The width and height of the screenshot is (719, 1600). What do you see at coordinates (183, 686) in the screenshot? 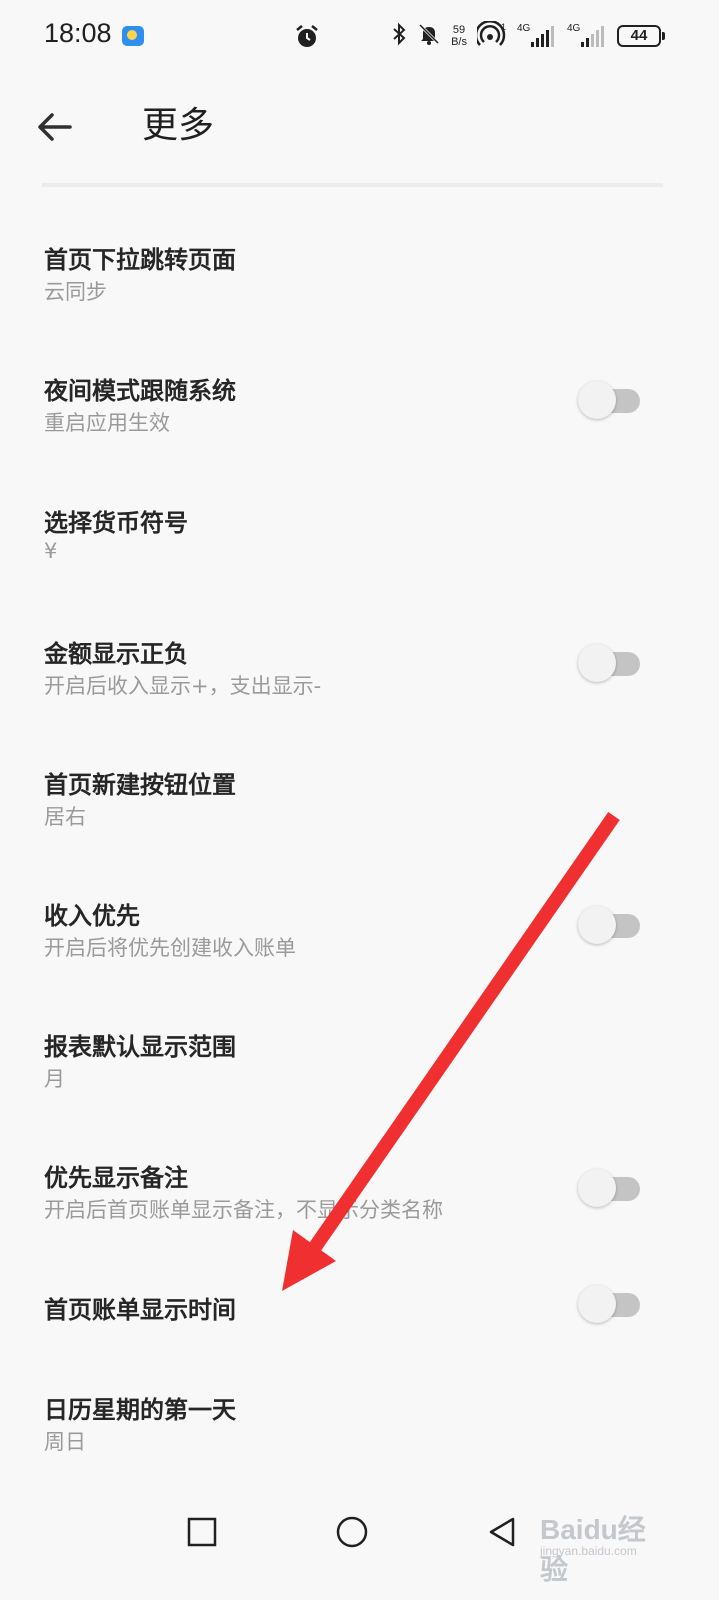
I see `setting-subtitle: 开启后收入显示+，支出显示-` at bounding box center [183, 686].